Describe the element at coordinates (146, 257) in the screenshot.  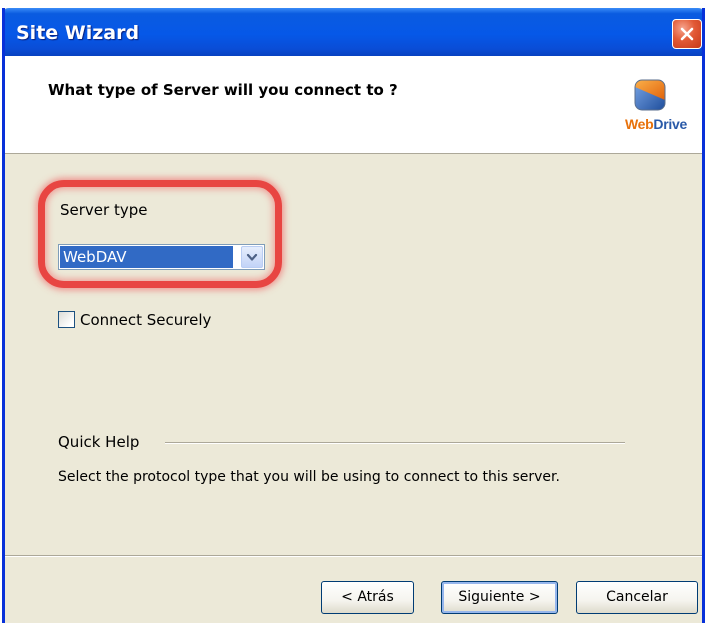
I see `server-type-value: WebDAV` at that location.